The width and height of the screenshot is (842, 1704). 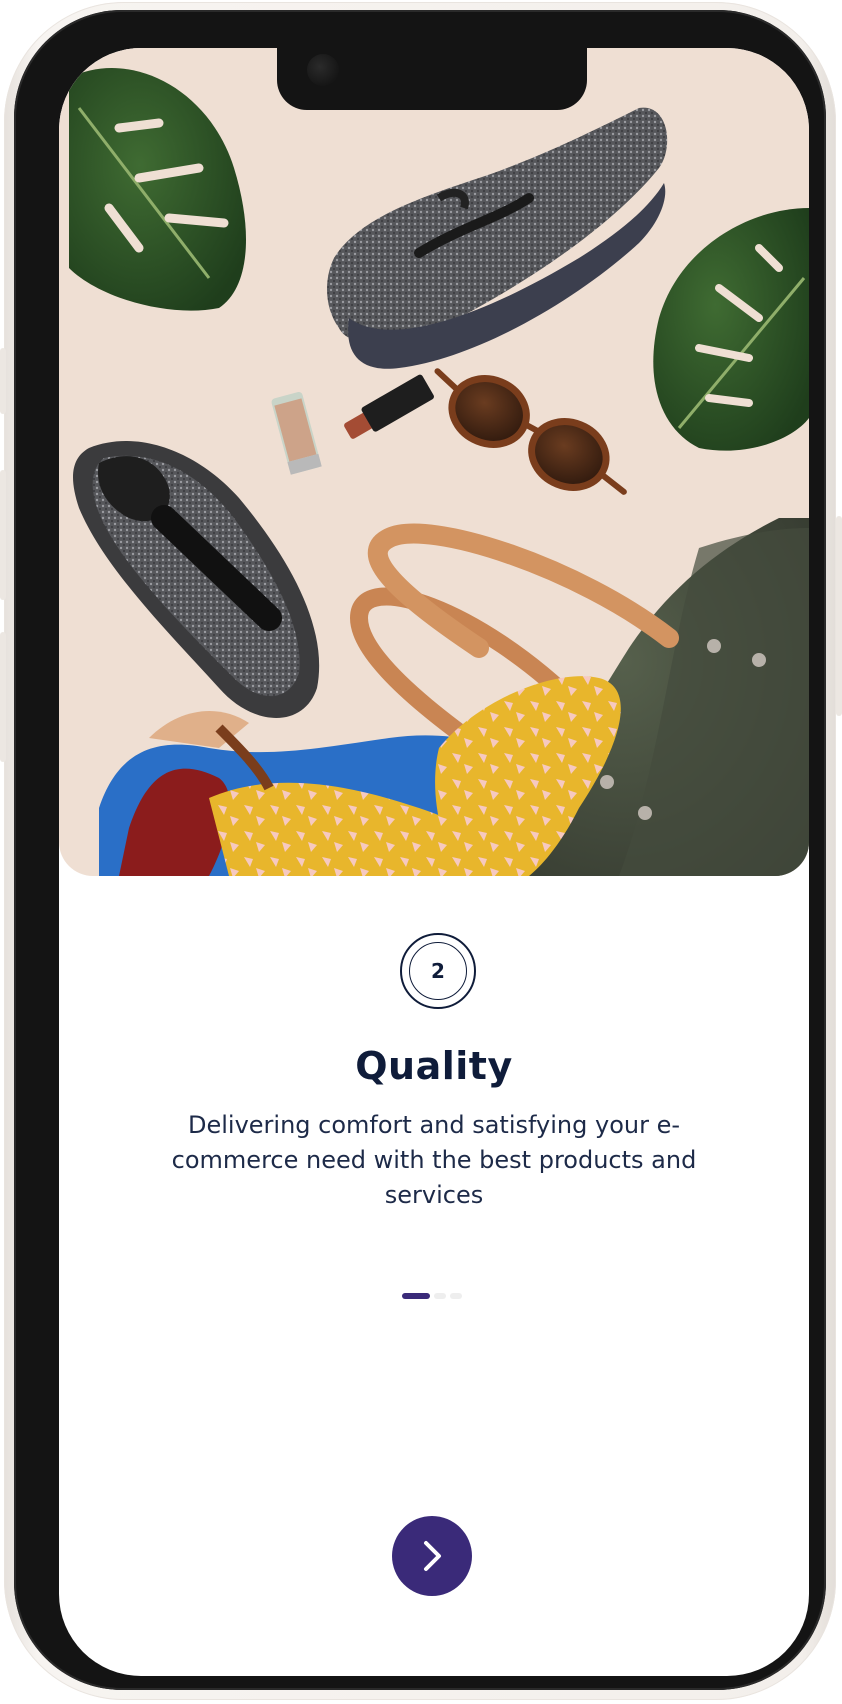 What do you see at coordinates (530, 431) in the screenshot?
I see `sunglasses` at bounding box center [530, 431].